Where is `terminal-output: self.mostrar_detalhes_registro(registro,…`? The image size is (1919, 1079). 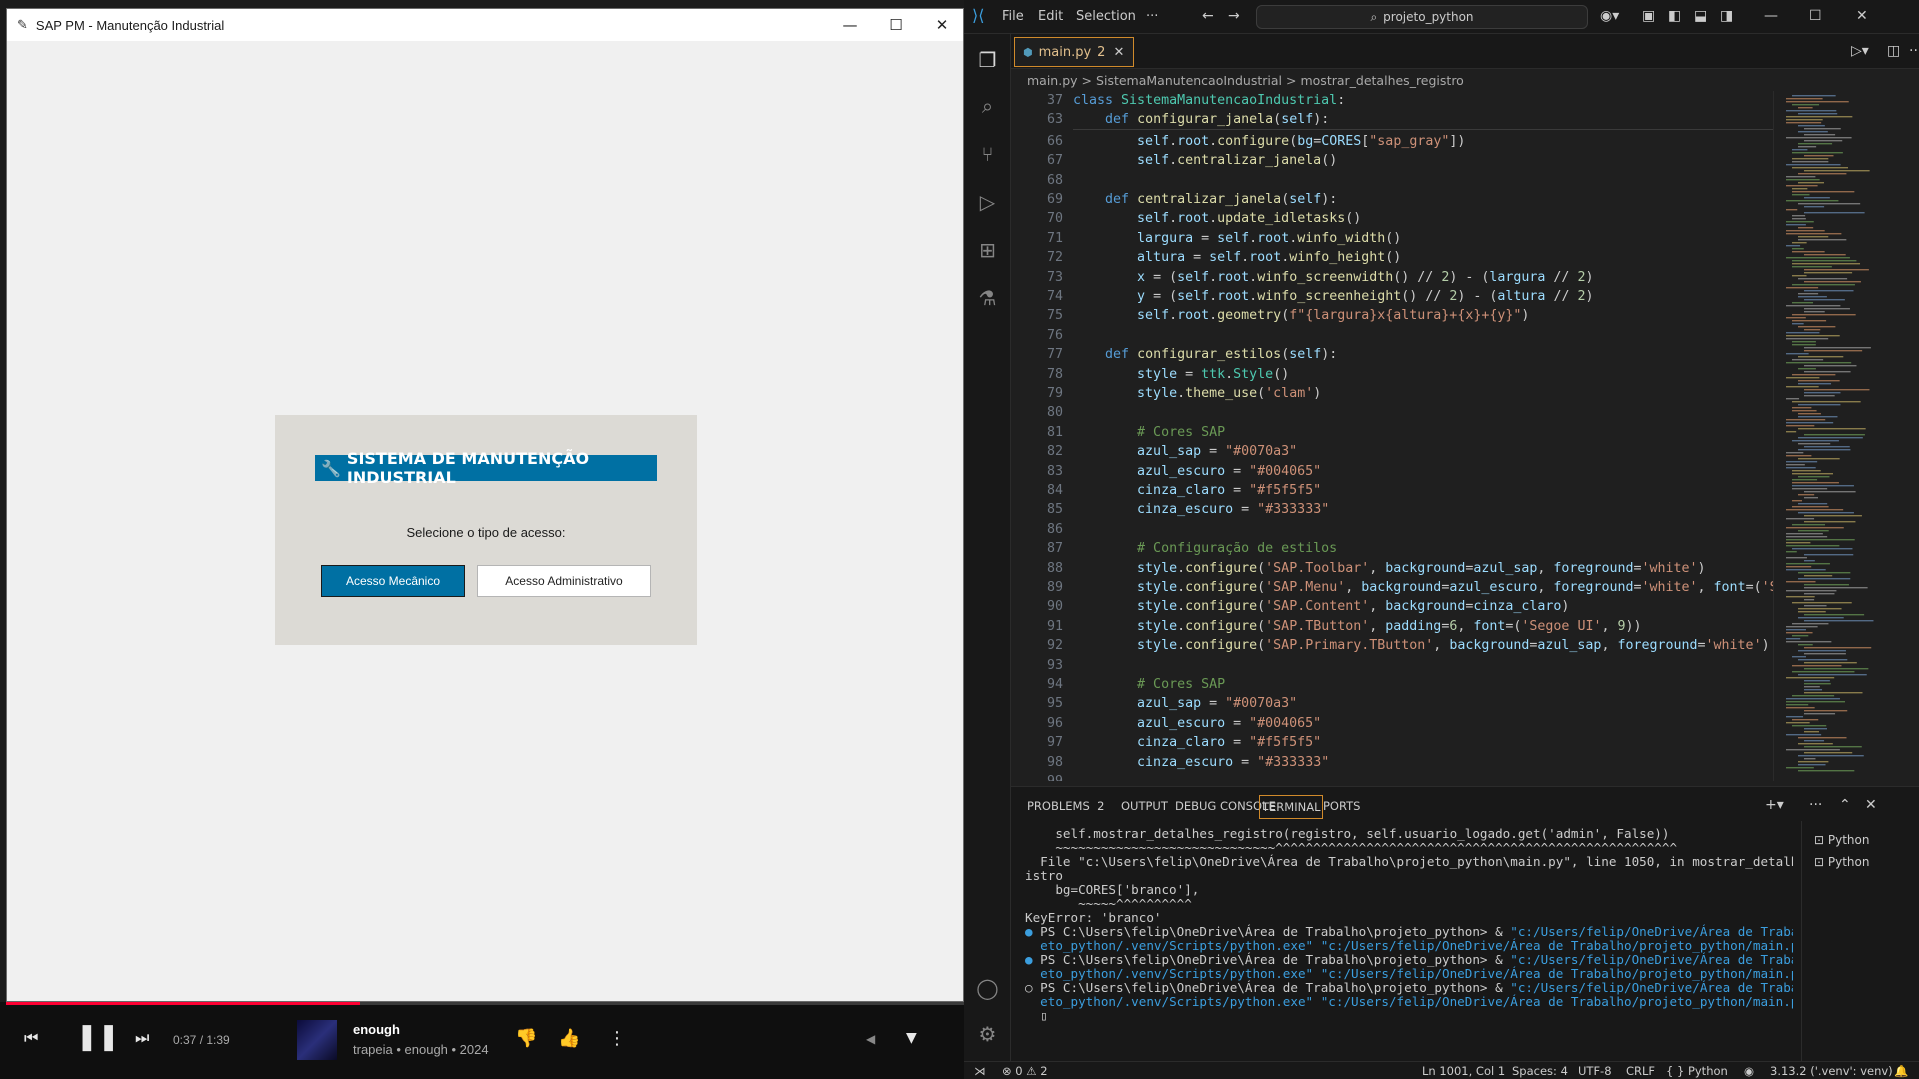 terminal-output: self.mostrar_detalhes_registro(registro,… is located at coordinates (1402, 941).